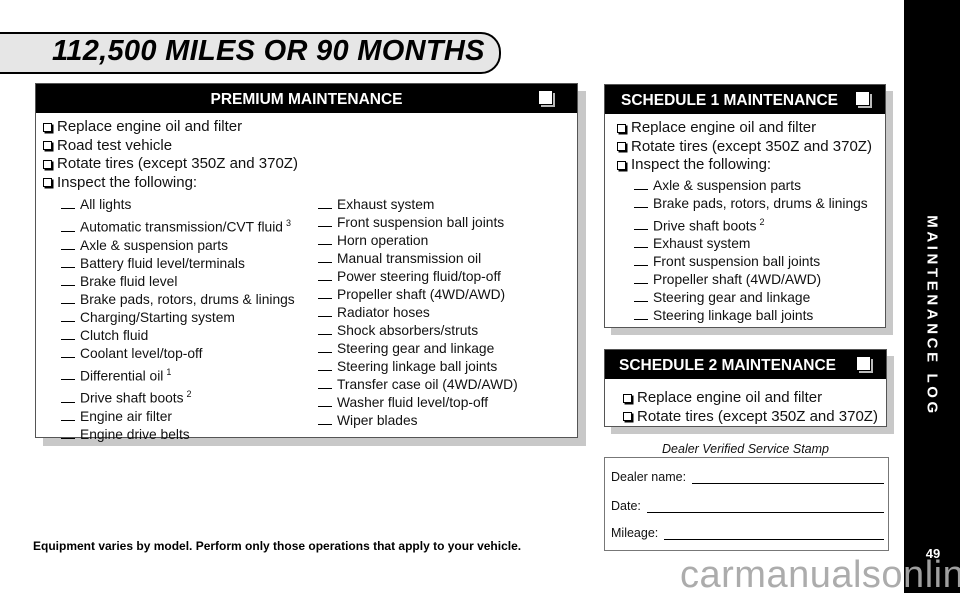 The height and width of the screenshot is (593, 960). What do you see at coordinates (864, 100) in the screenshot?
I see `schedule1-checkbox` at bounding box center [864, 100].